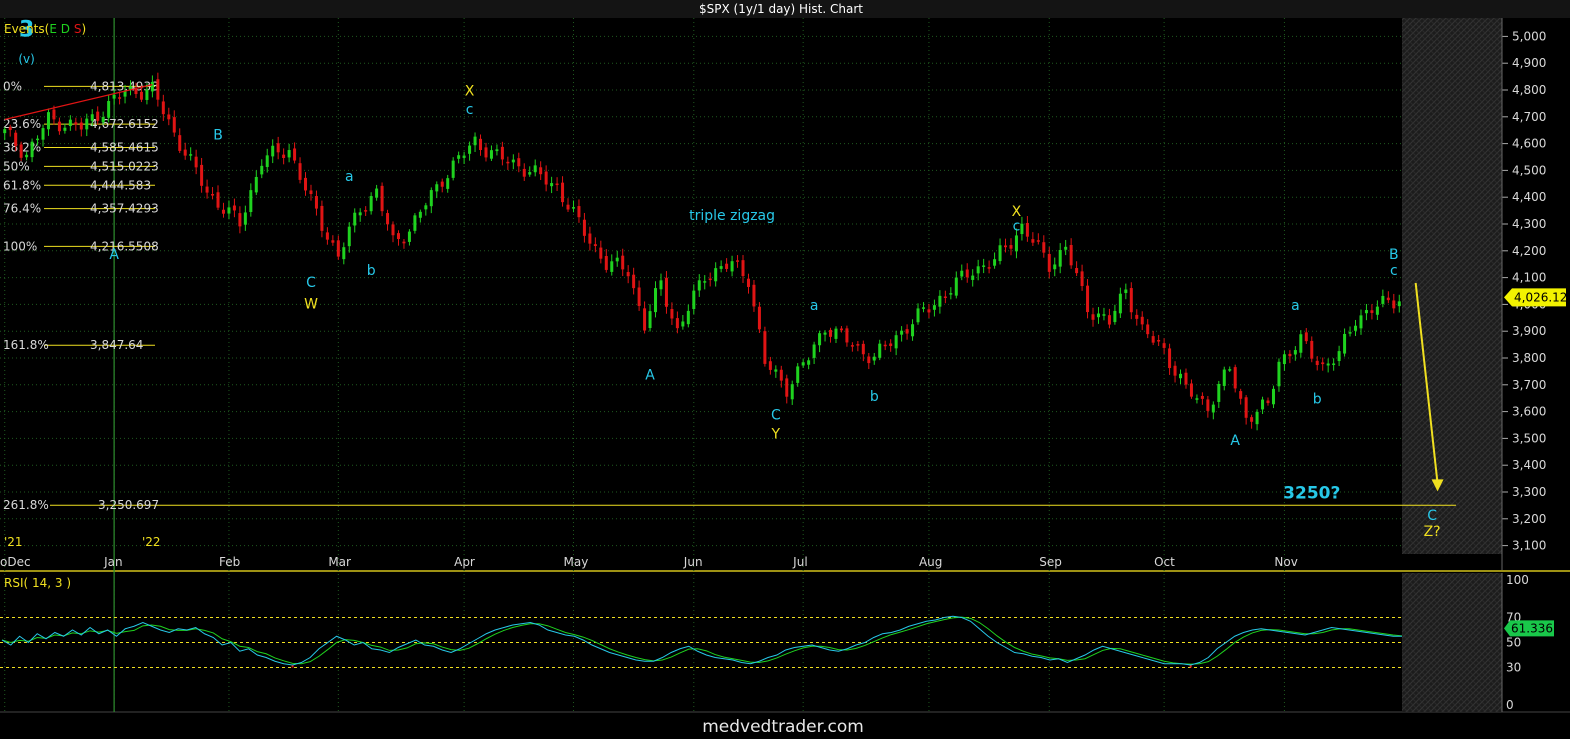 The height and width of the screenshot is (739, 1570). What do you see at coordinates (1529, 546) in the screenshot?
I see `price-tick-label: 3,100` at bounding box center [1529, 546].